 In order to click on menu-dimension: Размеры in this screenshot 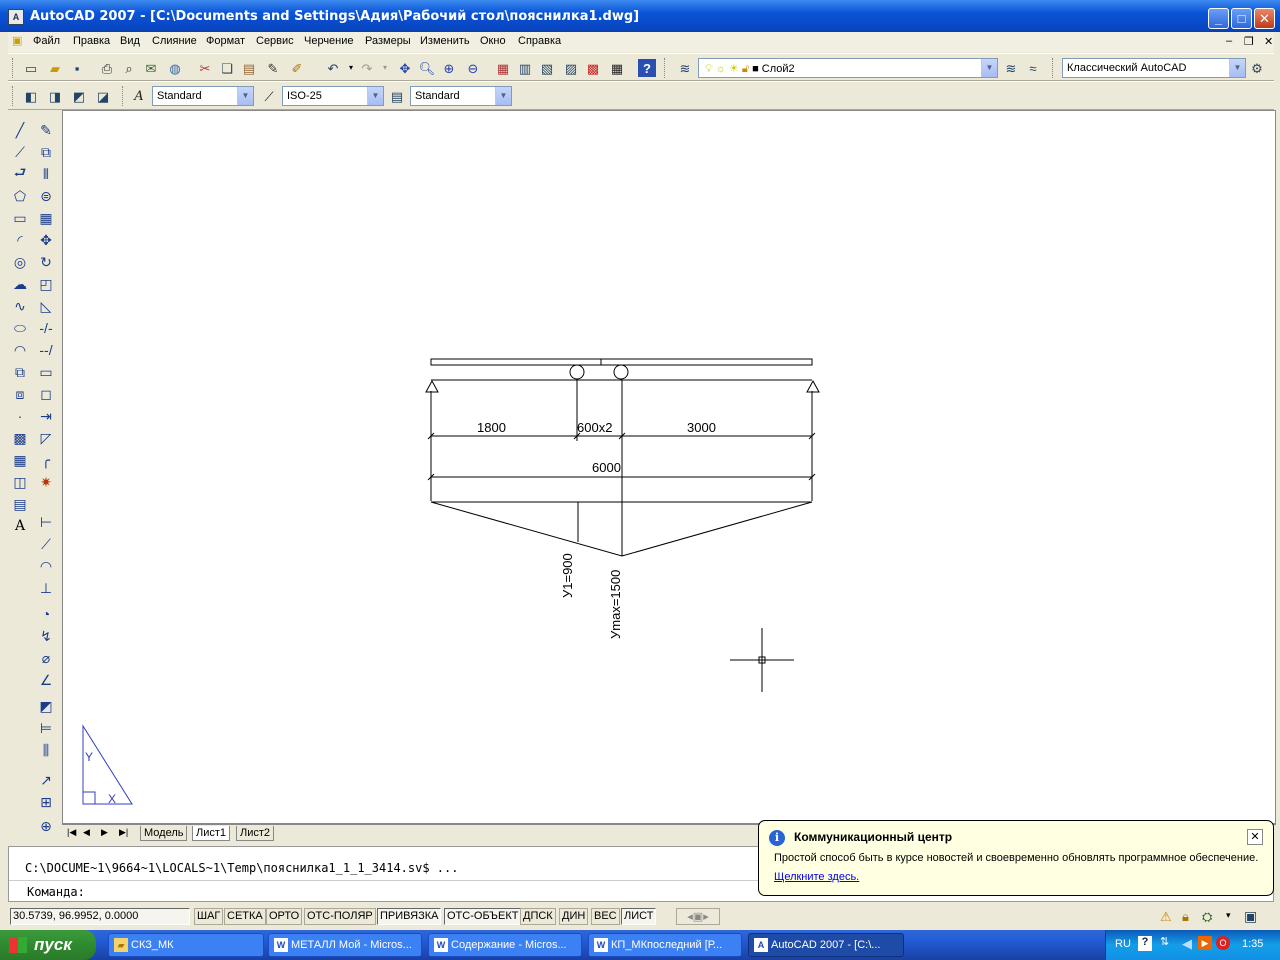, I will do `click(388, 41)`.